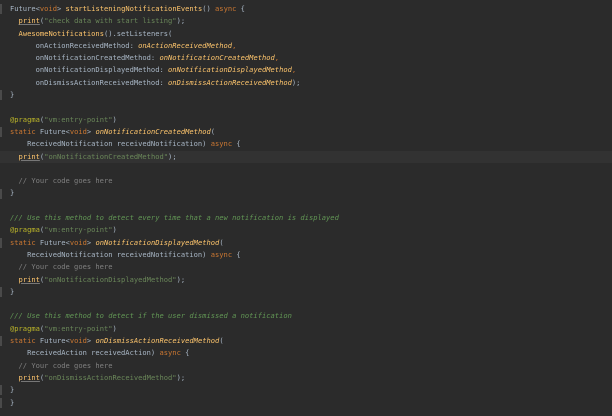  I want to click on code-line: onActionReceivedMethod, so click(174, 46).